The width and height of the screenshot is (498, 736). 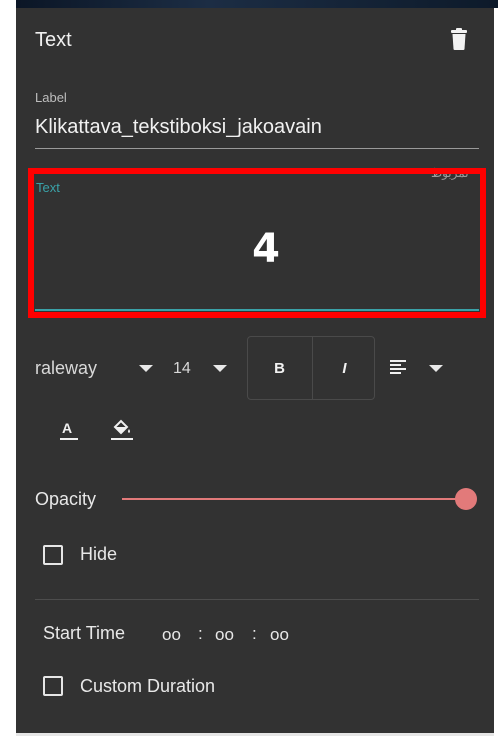 I want to click on text-color-swatch, so click(x=69, y=439).